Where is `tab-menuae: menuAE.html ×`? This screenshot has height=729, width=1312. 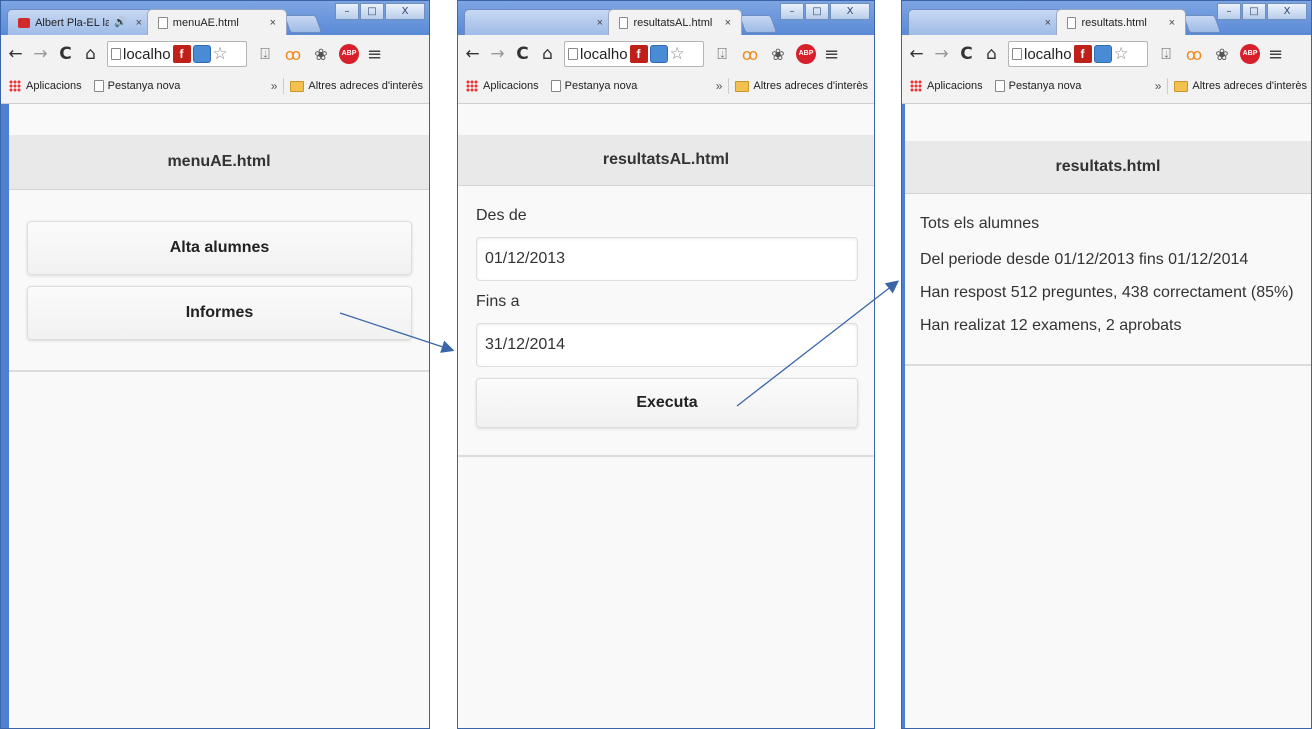
tab-menuae: menuAE.html × is located at coordinates (217, 22).